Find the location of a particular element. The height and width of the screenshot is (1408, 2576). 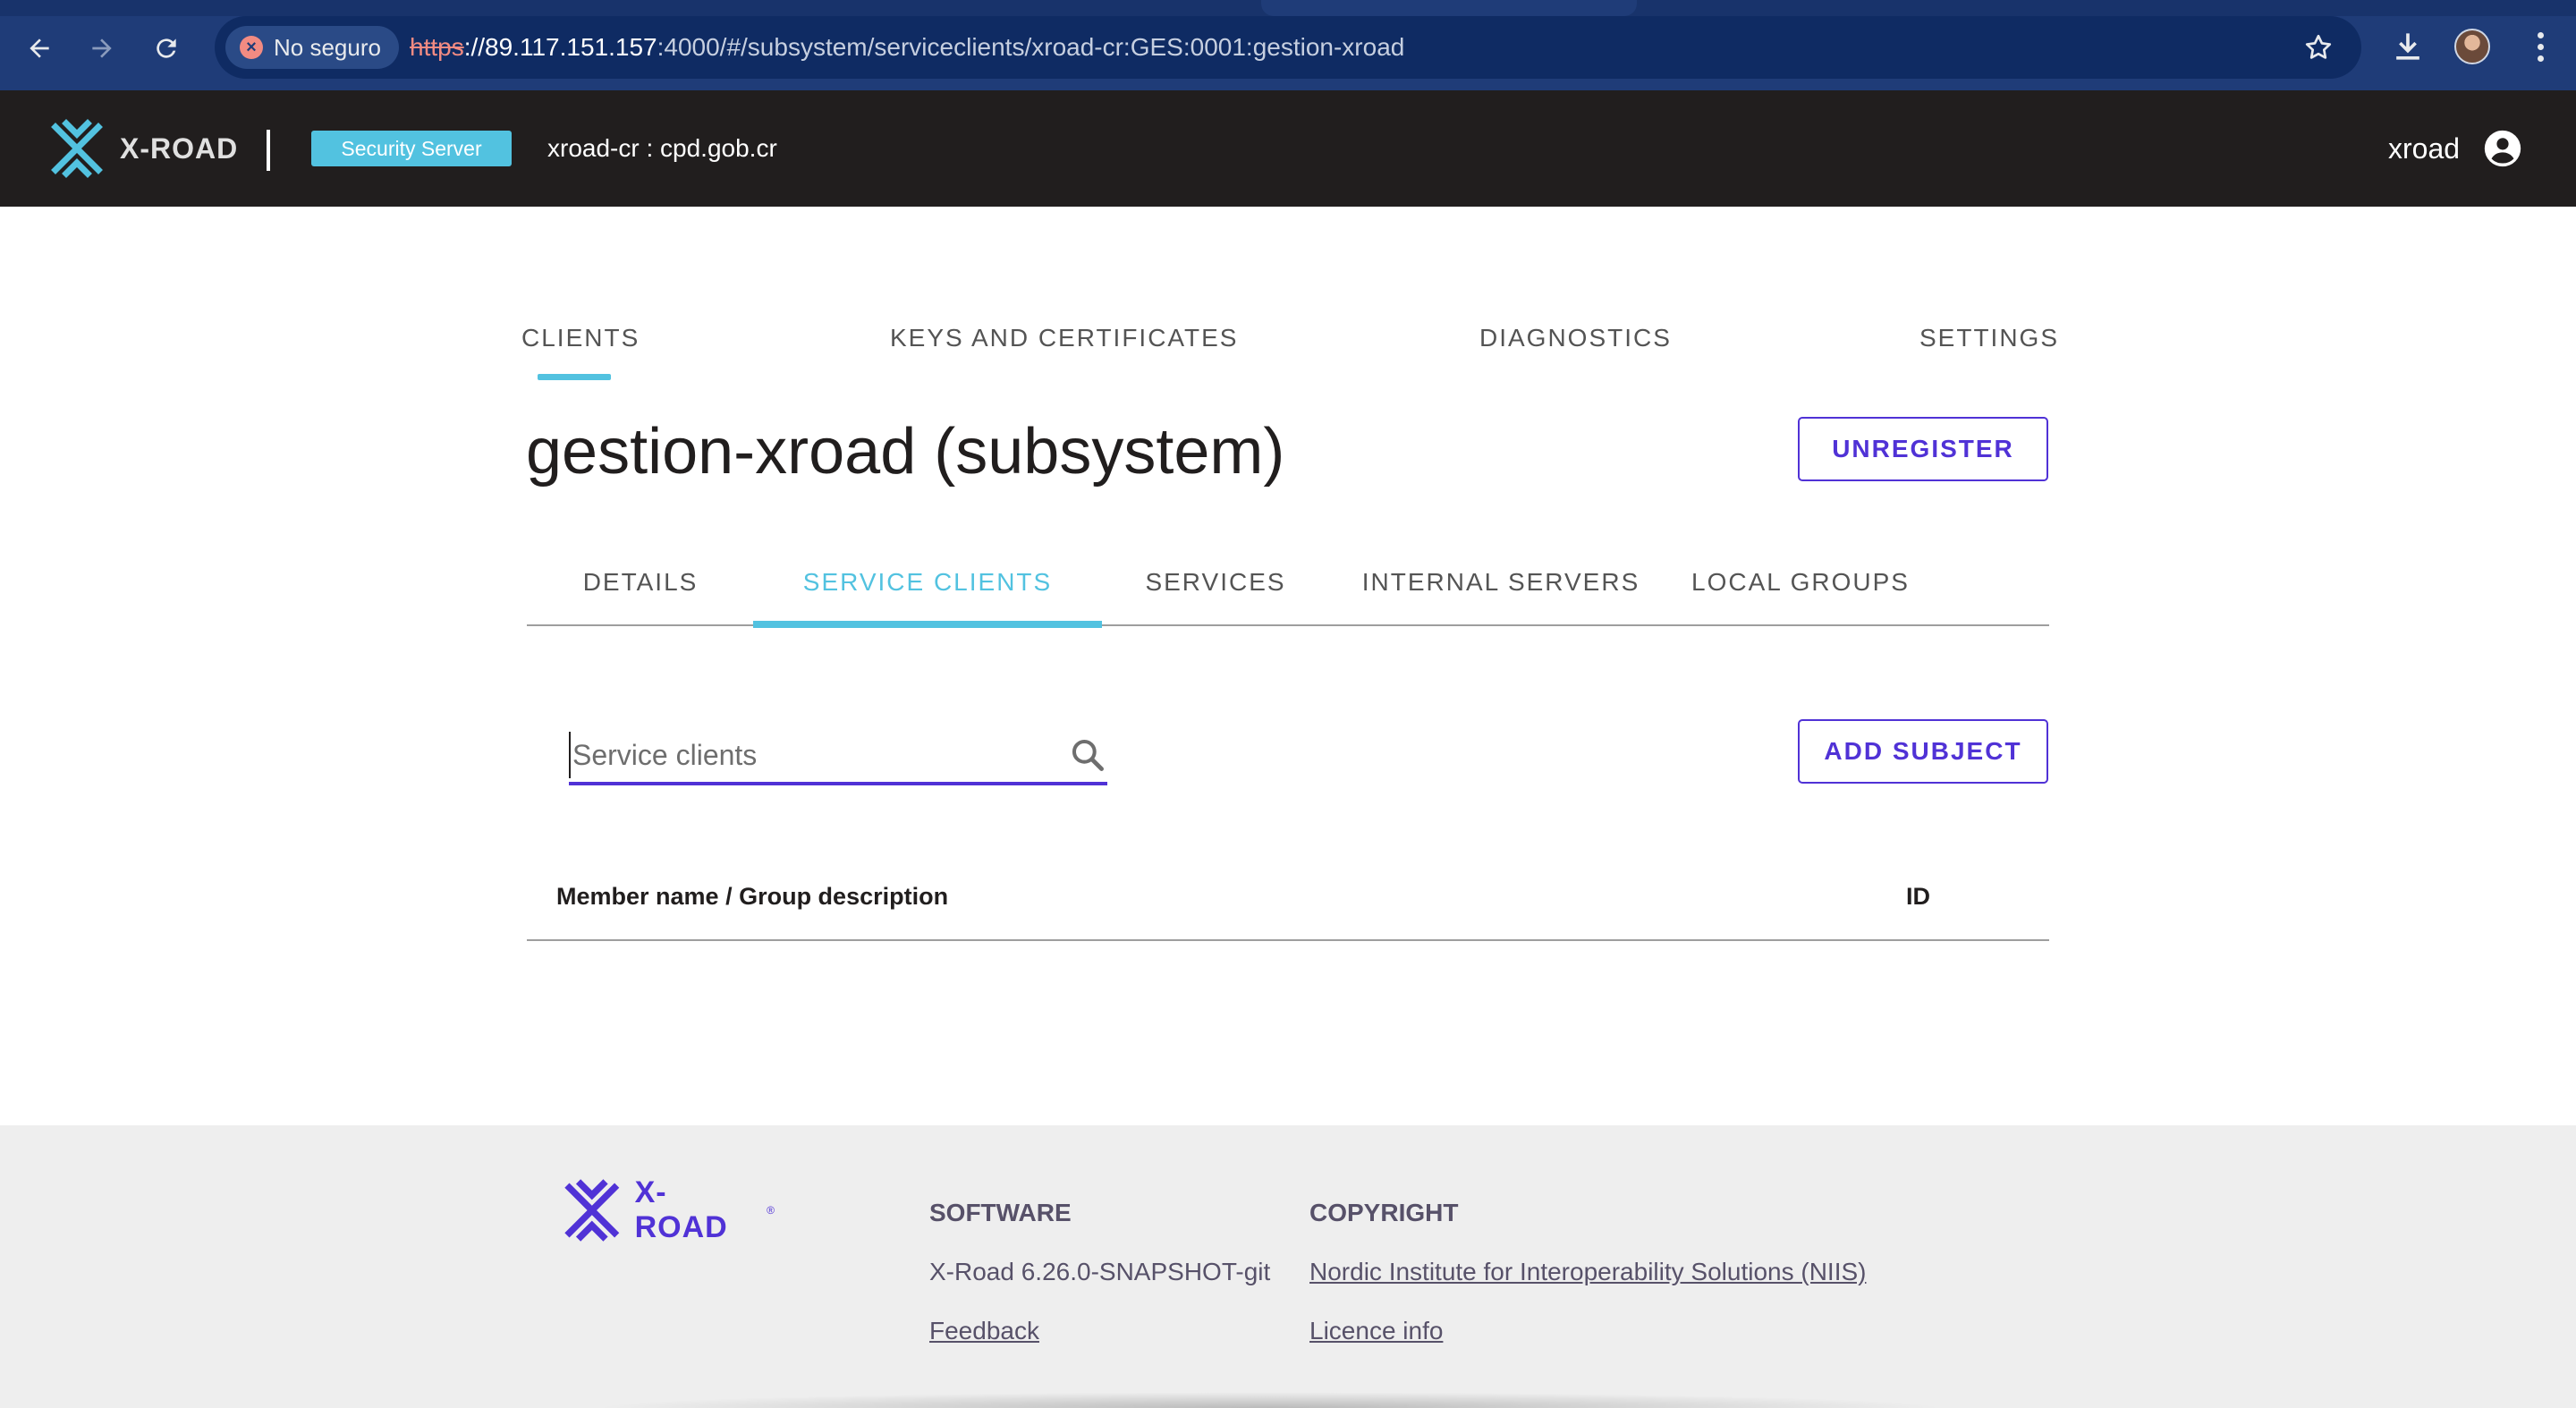

column-header-id: ID is located at coordinates (1918, 896).